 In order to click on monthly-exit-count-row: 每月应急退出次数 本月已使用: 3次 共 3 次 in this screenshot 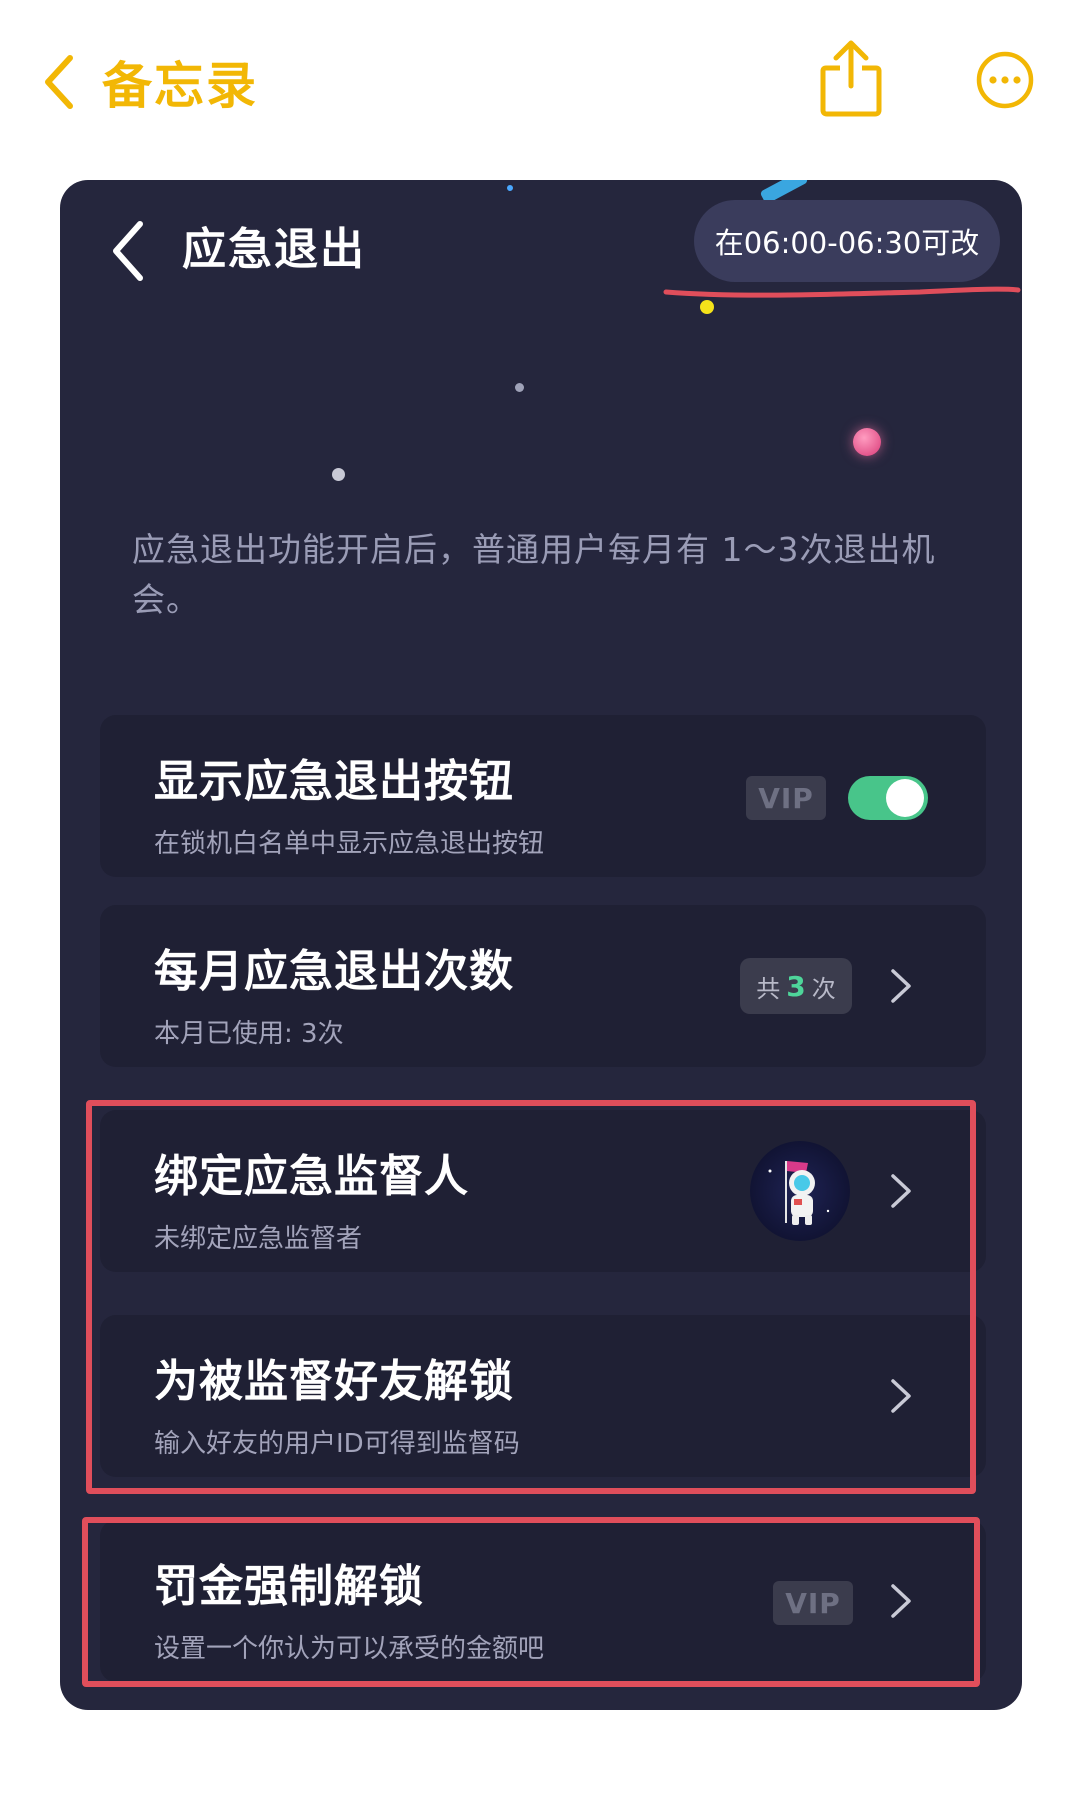, I will do `click(543, 986)`.